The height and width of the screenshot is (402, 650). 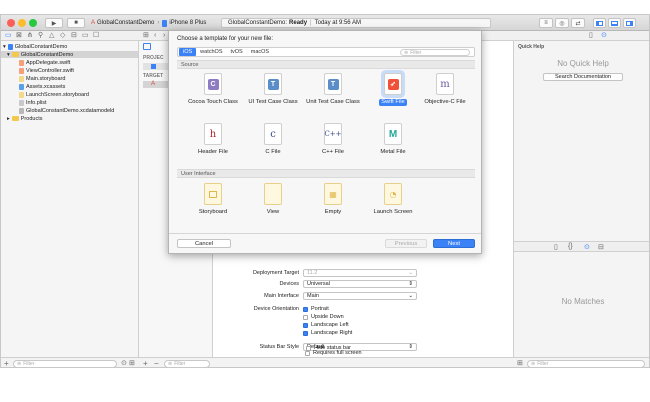 I want to click on template-label: Cocoa Touch Class, so click(x=213, y=102).